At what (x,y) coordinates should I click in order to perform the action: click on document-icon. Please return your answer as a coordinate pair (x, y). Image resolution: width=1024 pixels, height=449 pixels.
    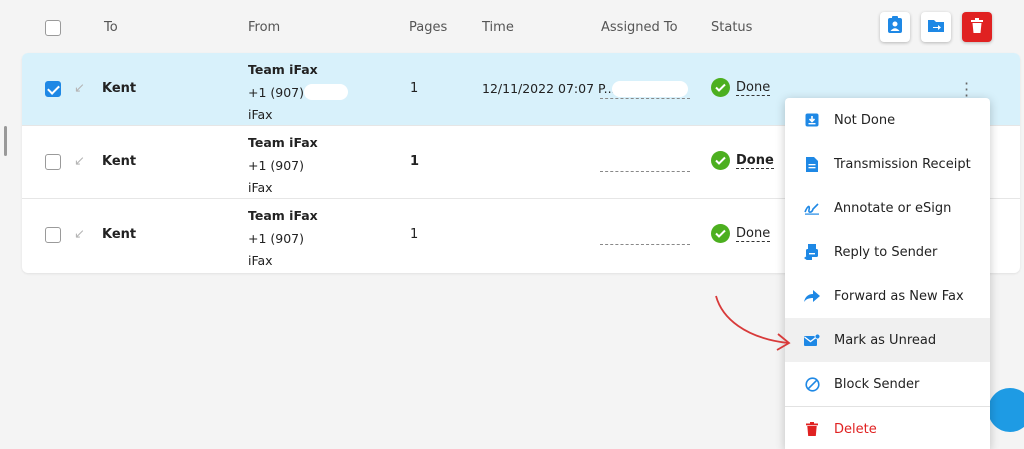
    Looking at the image, I should click on (812, 164).